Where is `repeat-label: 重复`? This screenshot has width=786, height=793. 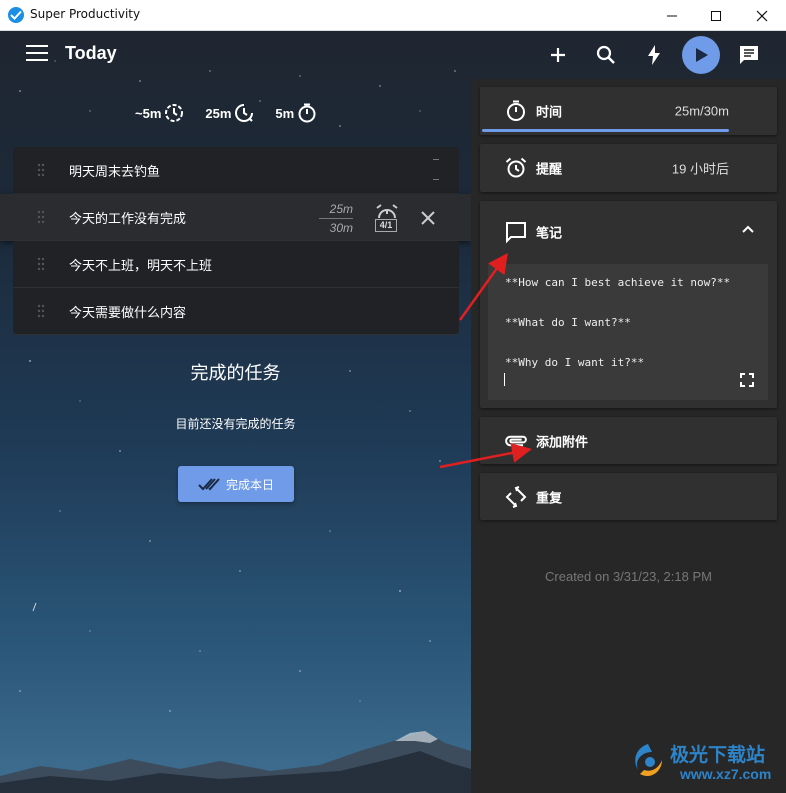 repeat-label: 重复 is located at coordinates (549, 497).